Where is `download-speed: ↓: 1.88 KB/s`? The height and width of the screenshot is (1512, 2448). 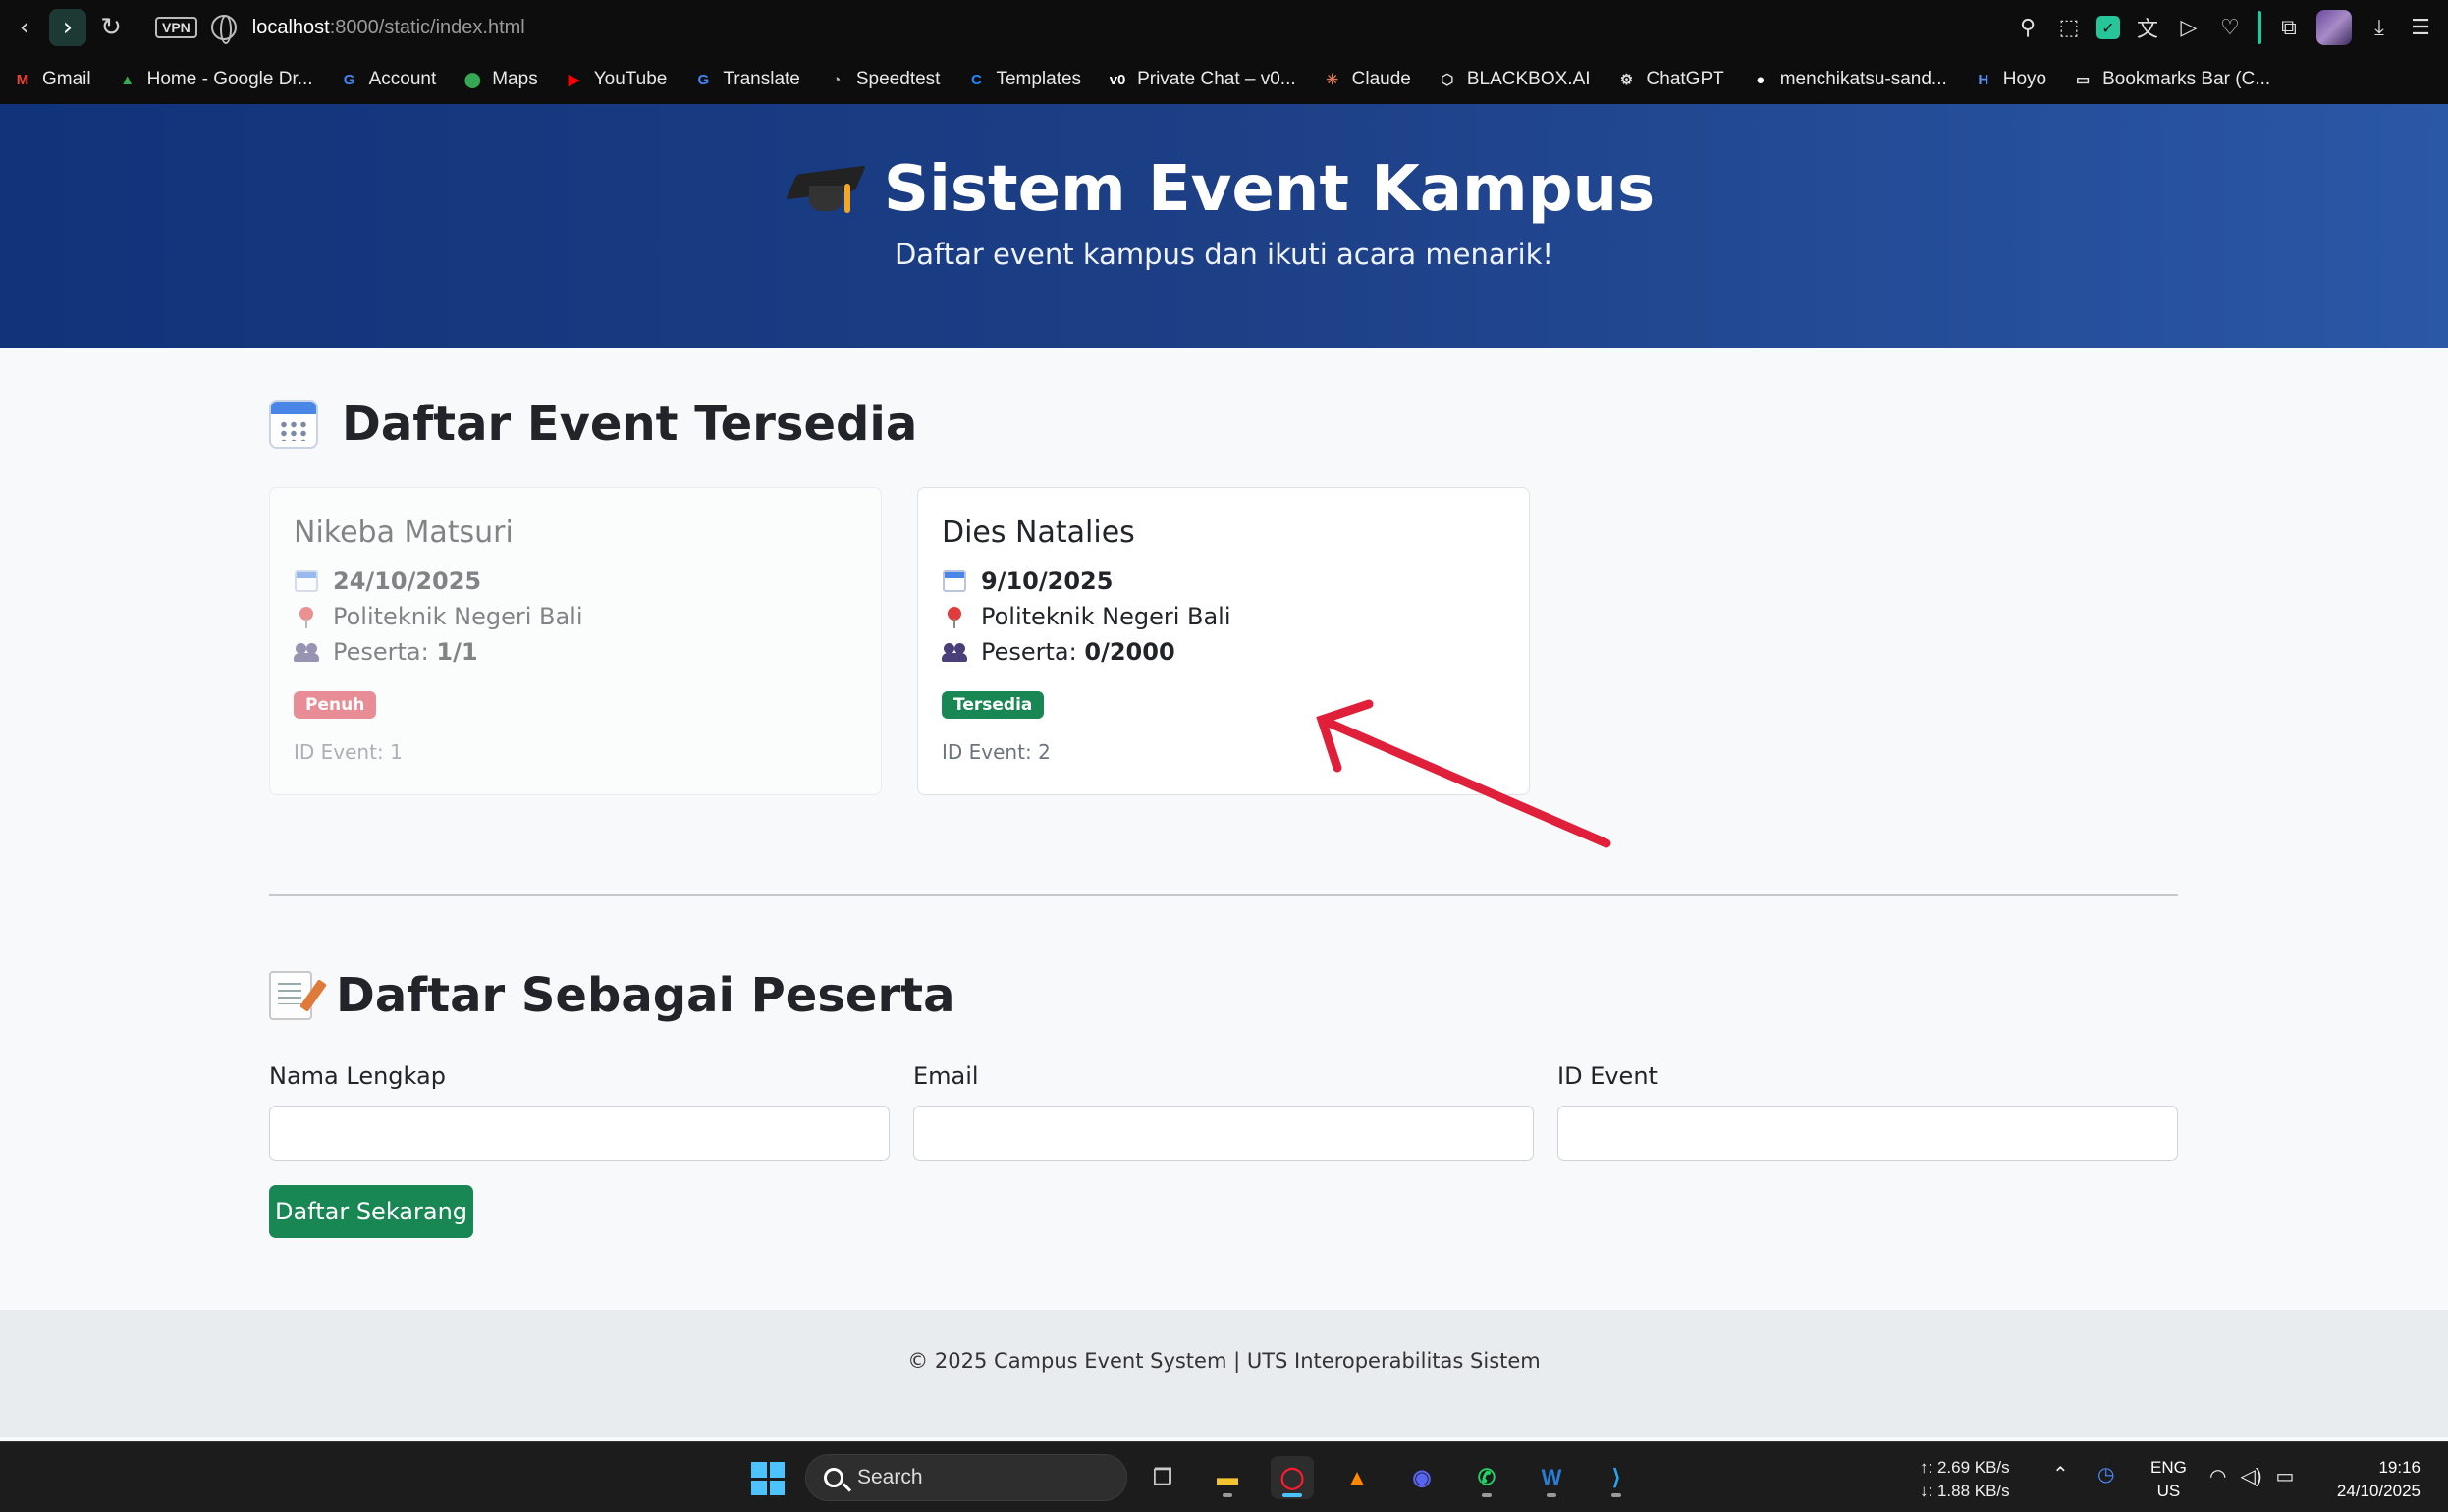 download-speed: ↓: 1.88 KB/s is located at coordinates (1965, 1491).